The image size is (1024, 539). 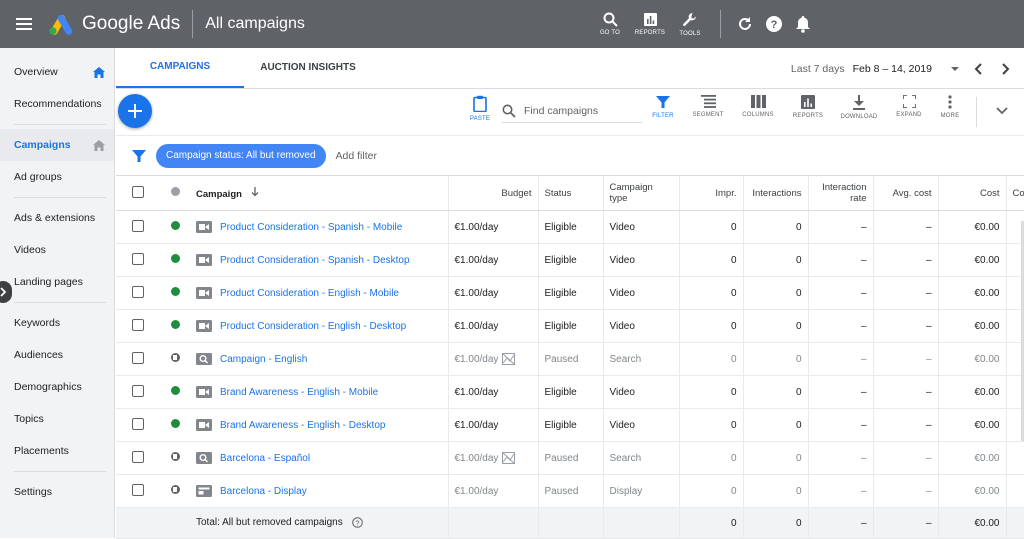 I want to click on notifications-bell-icon, so click(x=803, y=24).